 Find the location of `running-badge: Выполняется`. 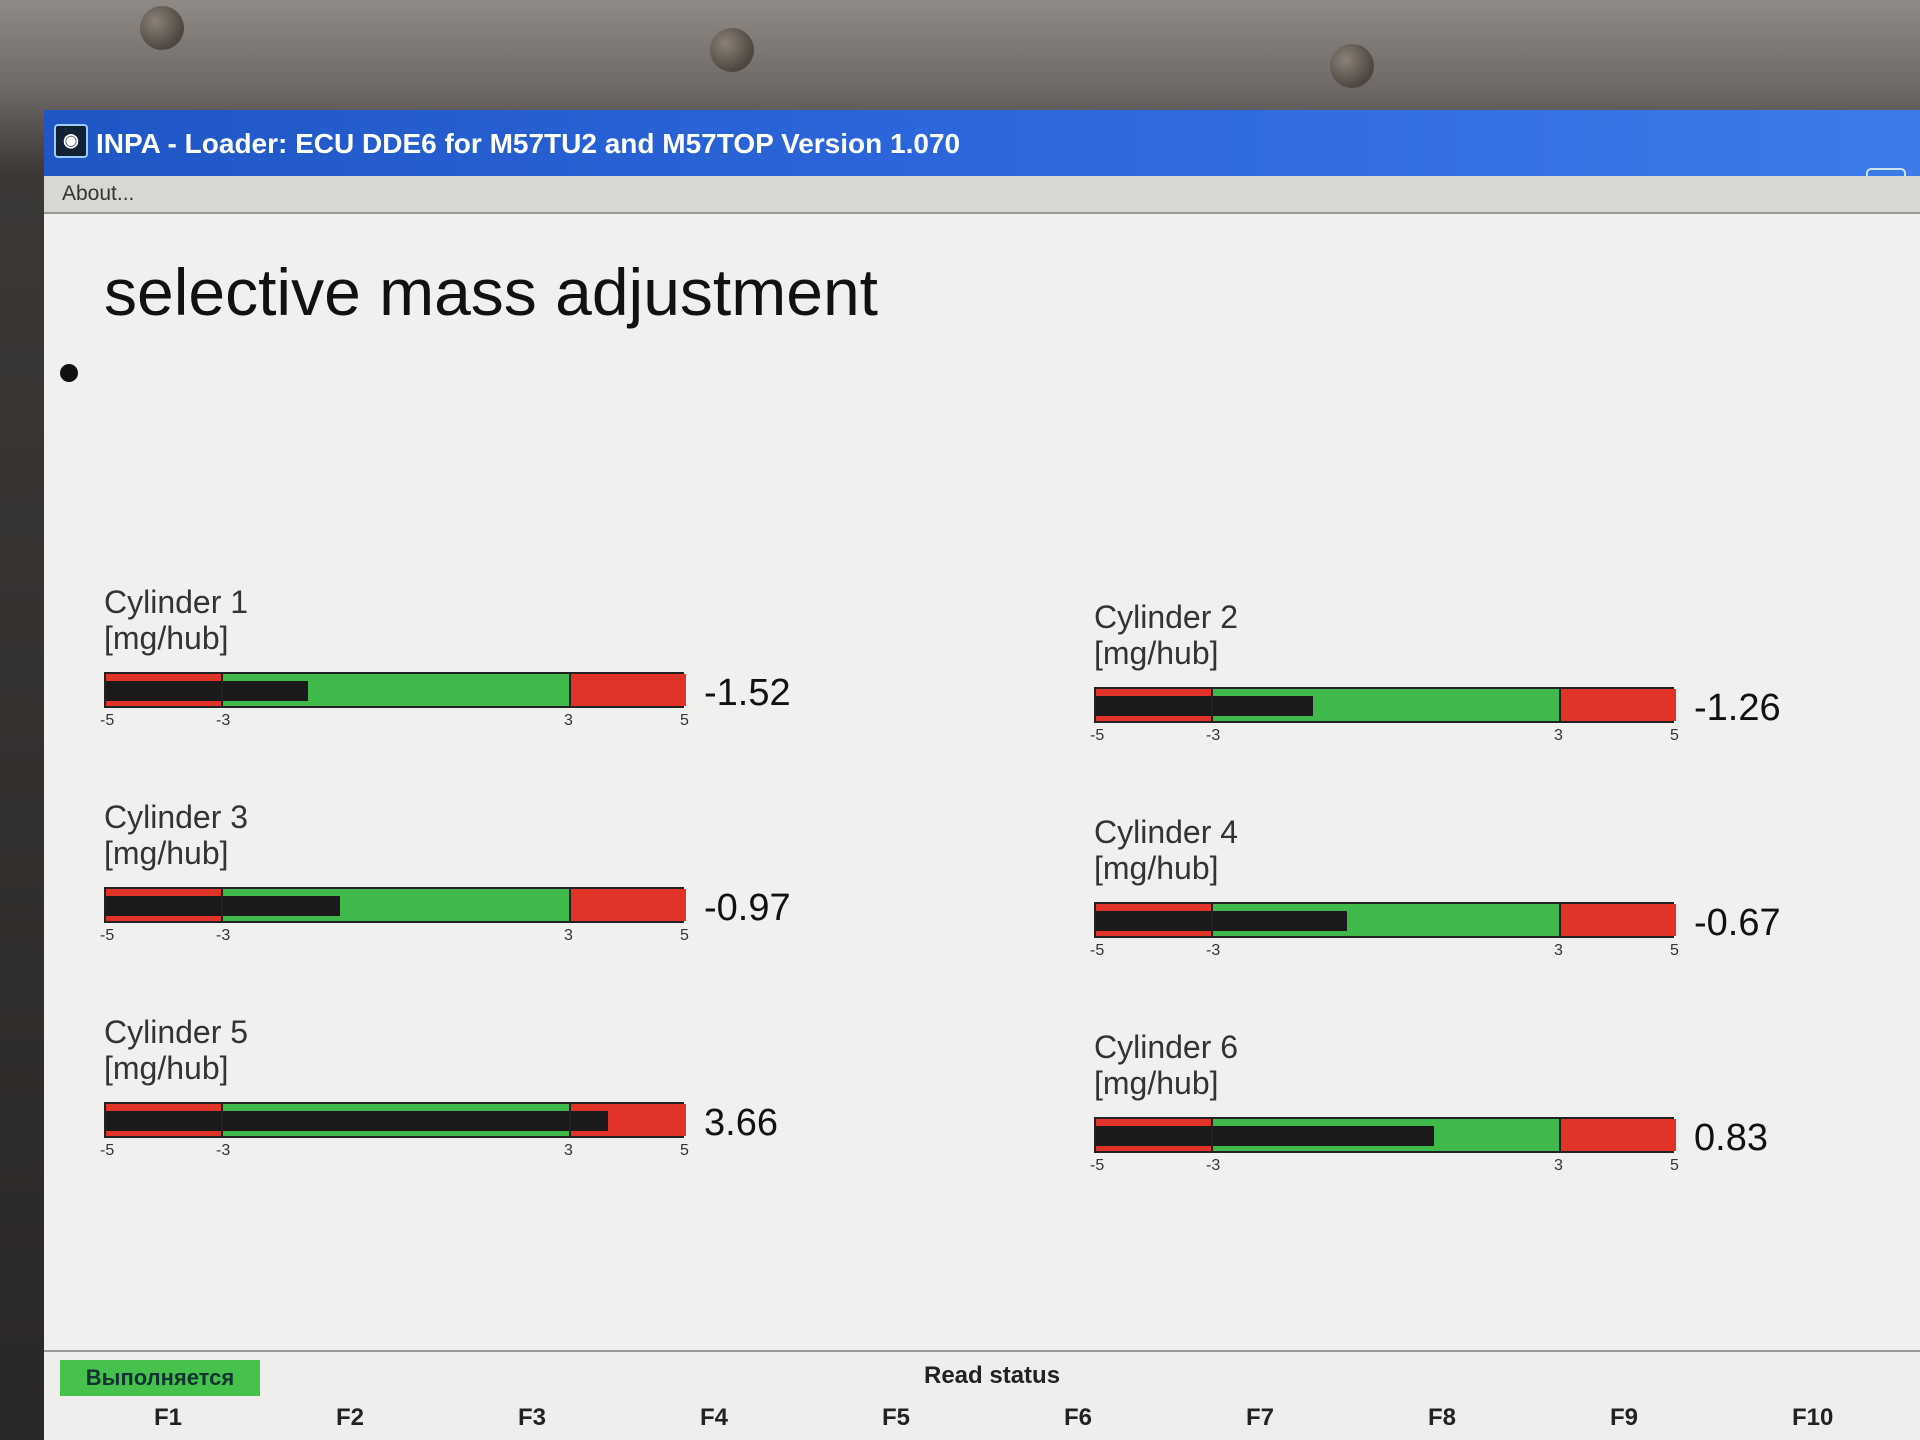

running-badge: Выполняется is located at coordinates (160, 1378).